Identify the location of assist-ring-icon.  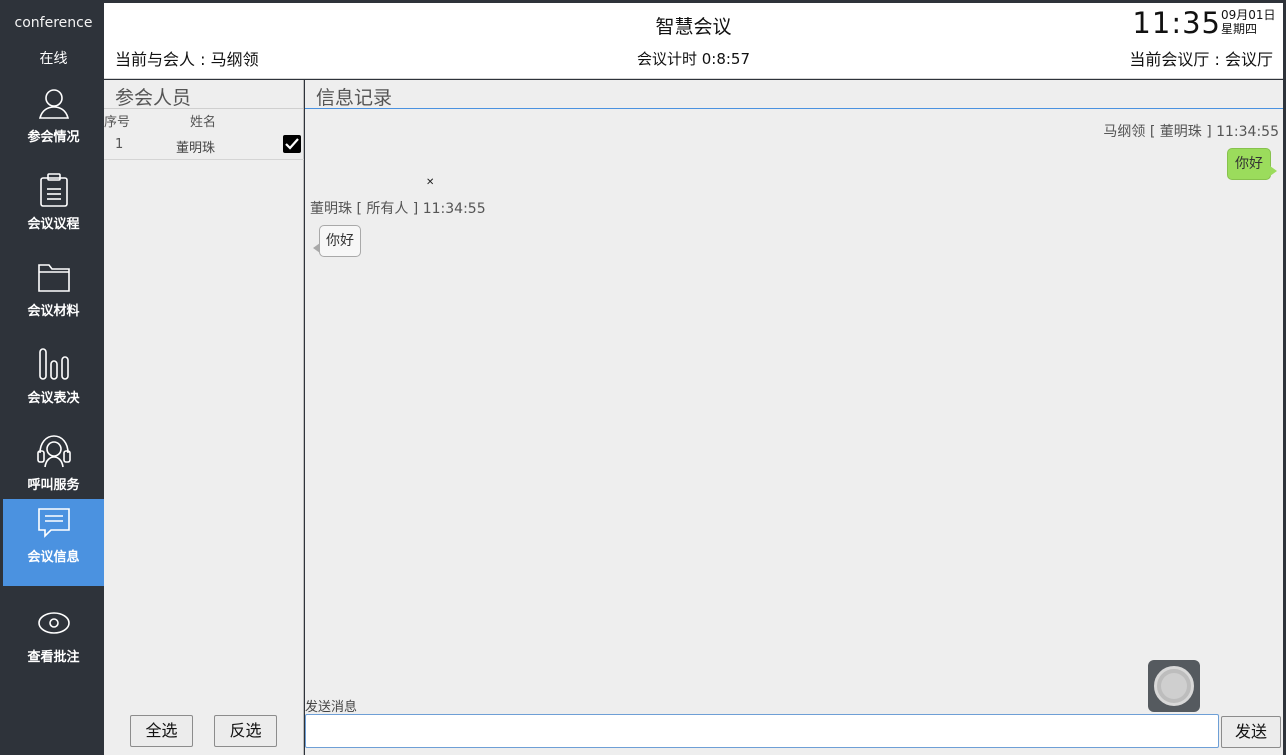
(1174, 686).